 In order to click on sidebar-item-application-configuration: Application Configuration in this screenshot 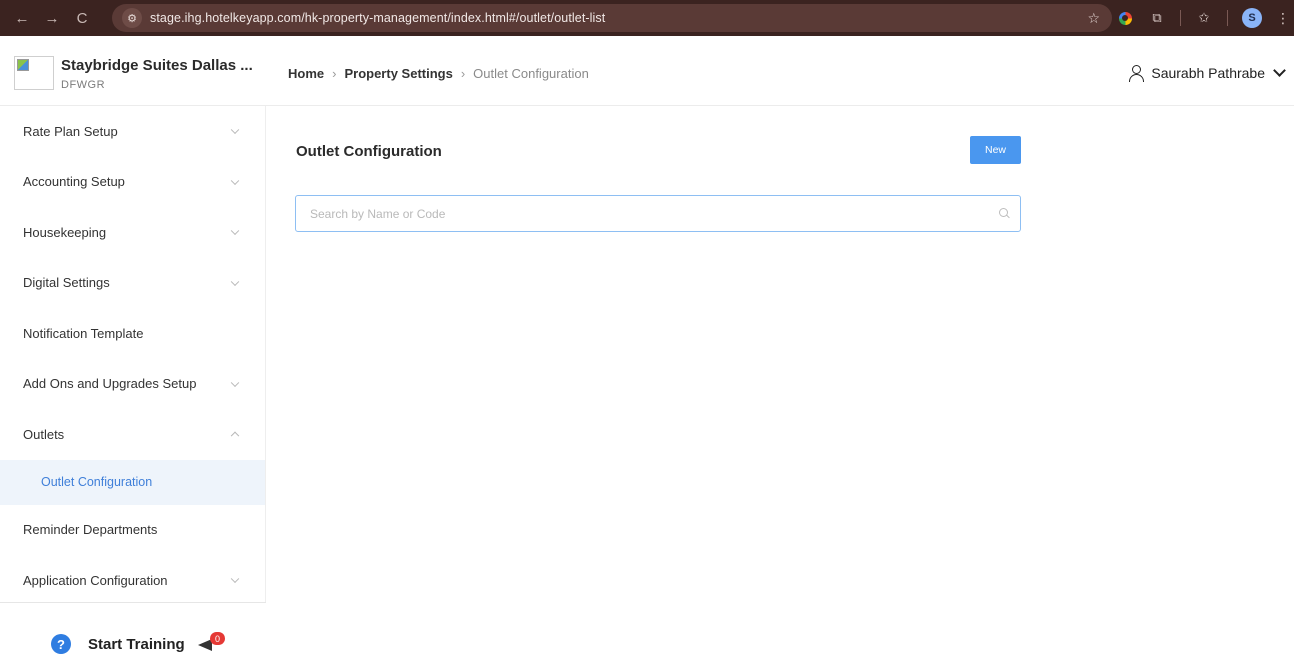, I will do `click(132, 580)`.